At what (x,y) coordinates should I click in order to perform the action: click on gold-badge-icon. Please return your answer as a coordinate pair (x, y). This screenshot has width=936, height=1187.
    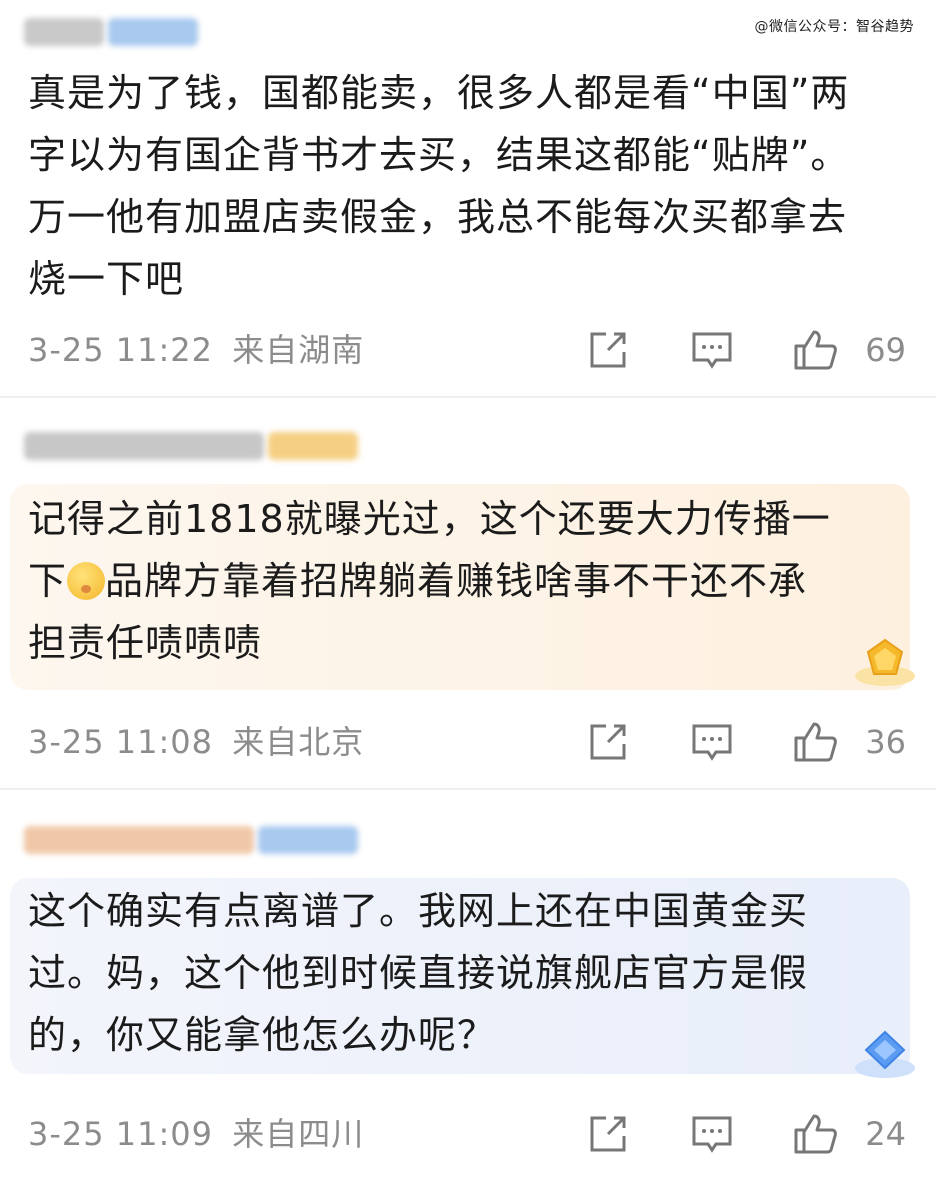
    Looking at the image, I should click on (885, 662).